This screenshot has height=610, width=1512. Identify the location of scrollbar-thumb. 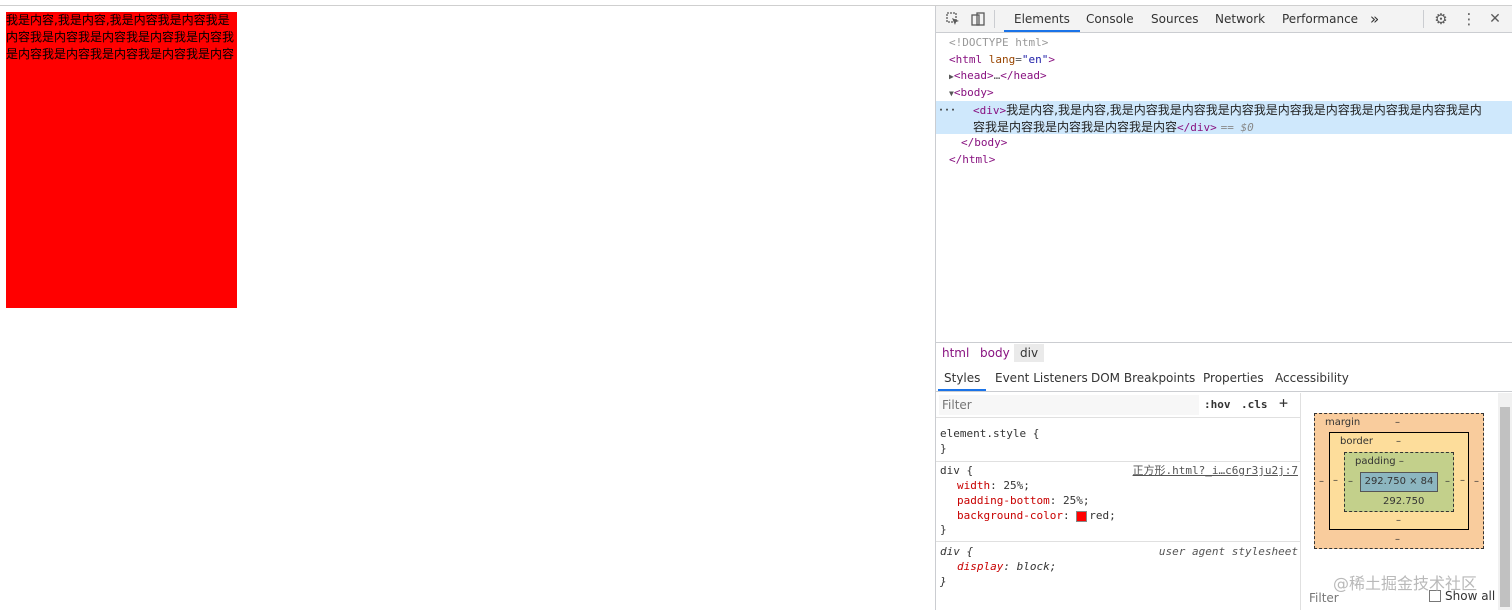
(1505, 507).